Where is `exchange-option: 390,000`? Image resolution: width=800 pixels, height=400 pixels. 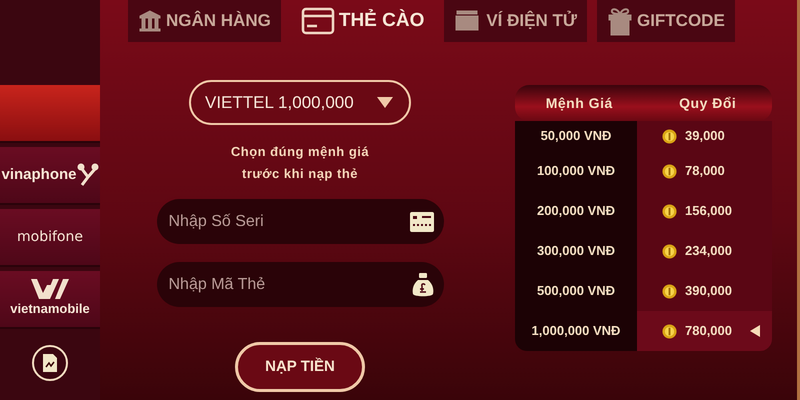
exchange-option: 390,000 is located at coordinates (704, 291).